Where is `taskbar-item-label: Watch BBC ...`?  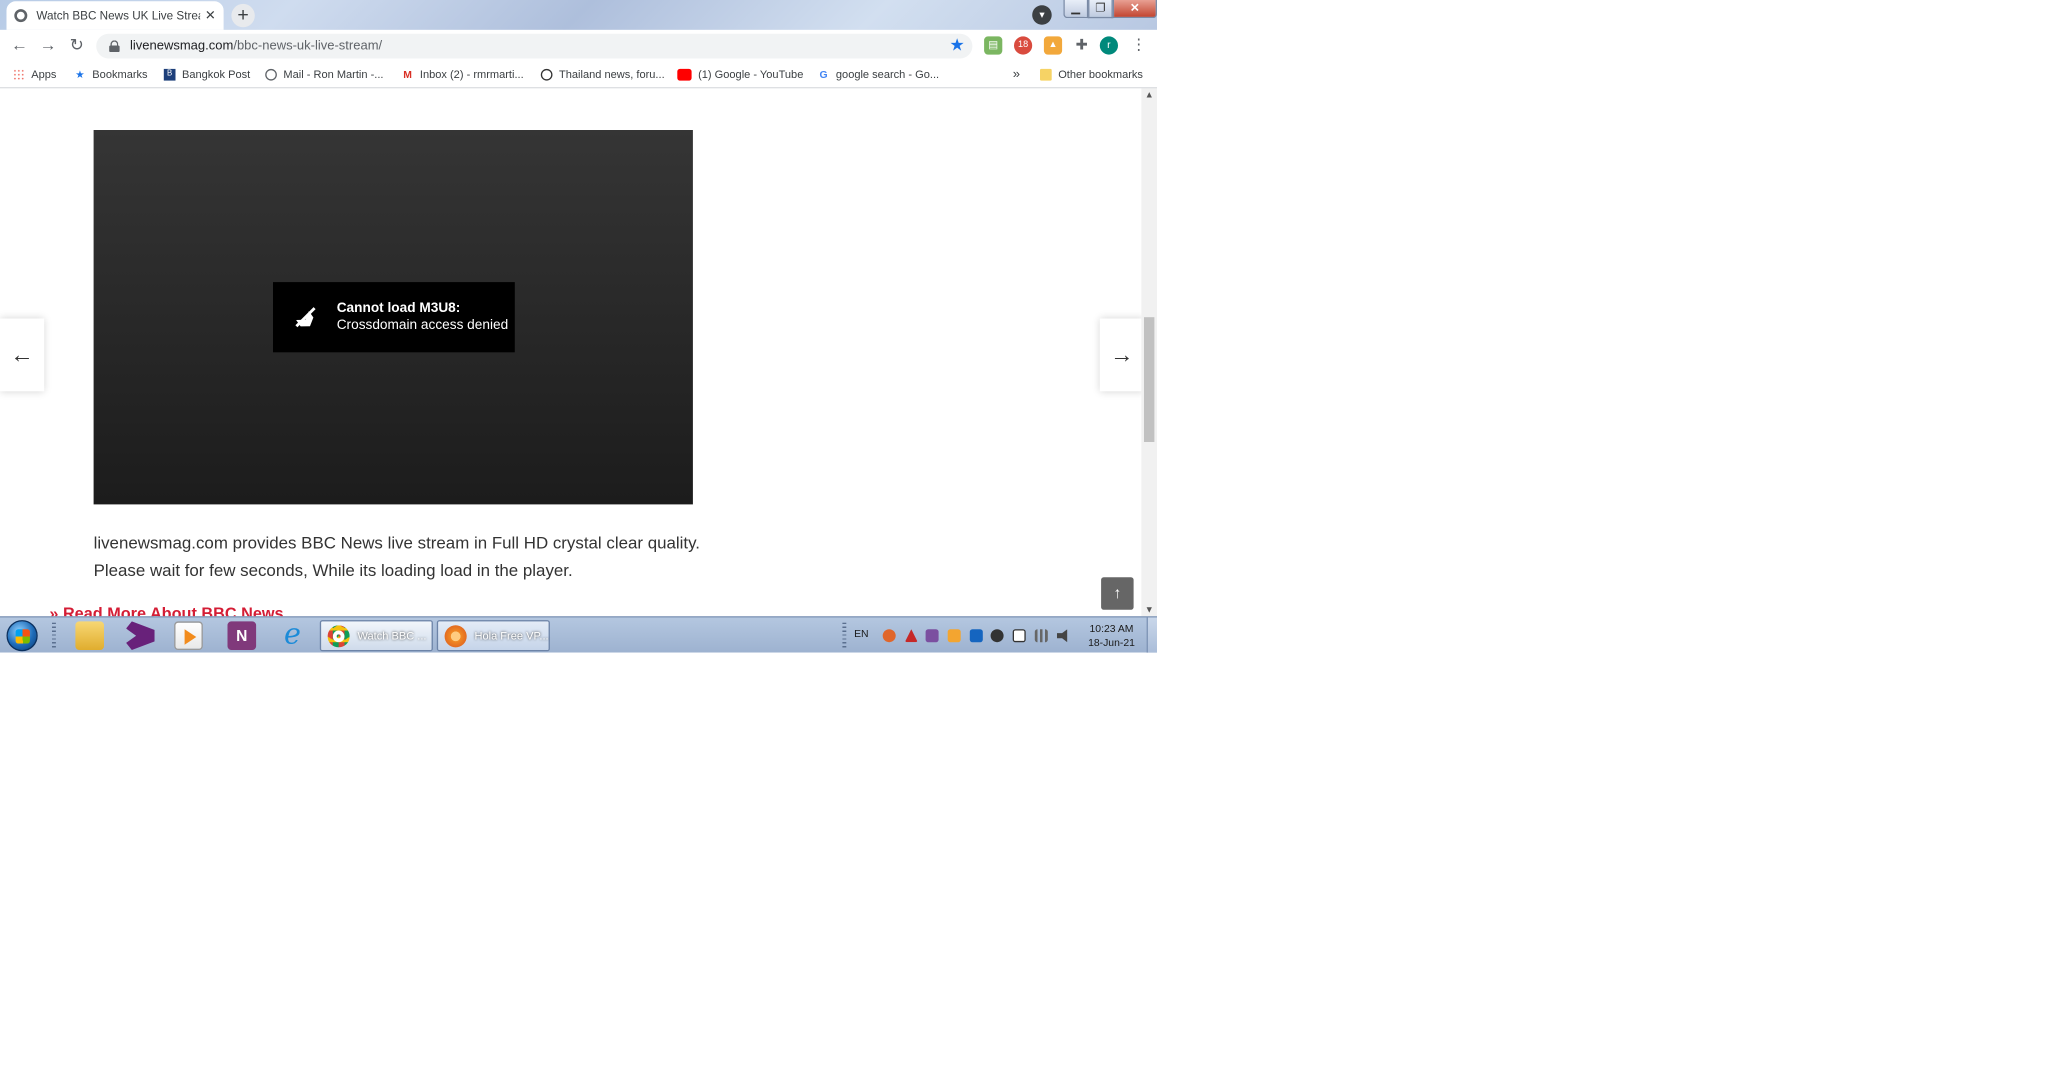
taskbar-item-label: Watch BBC ... is located at coordinates (392, 636).